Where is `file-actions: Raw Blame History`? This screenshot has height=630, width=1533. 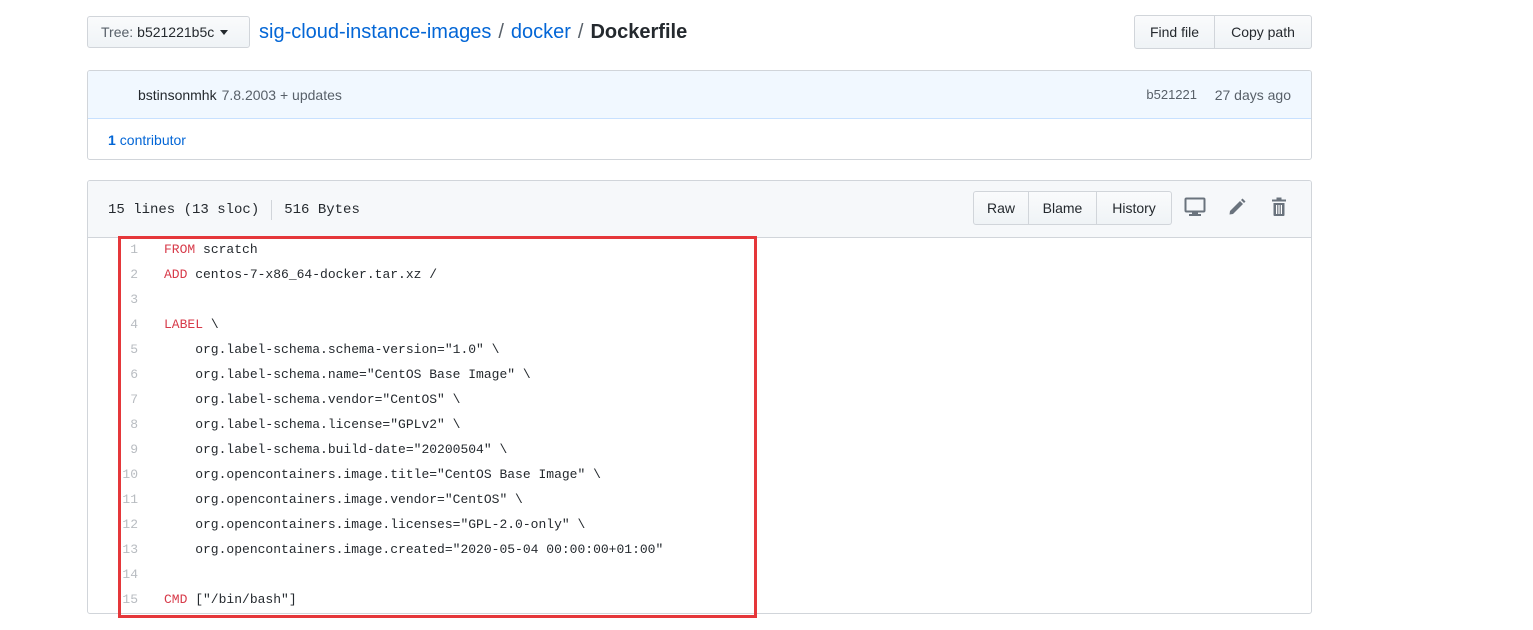
file-actions: Raw Blame History is located at coordinates (1072, 208).